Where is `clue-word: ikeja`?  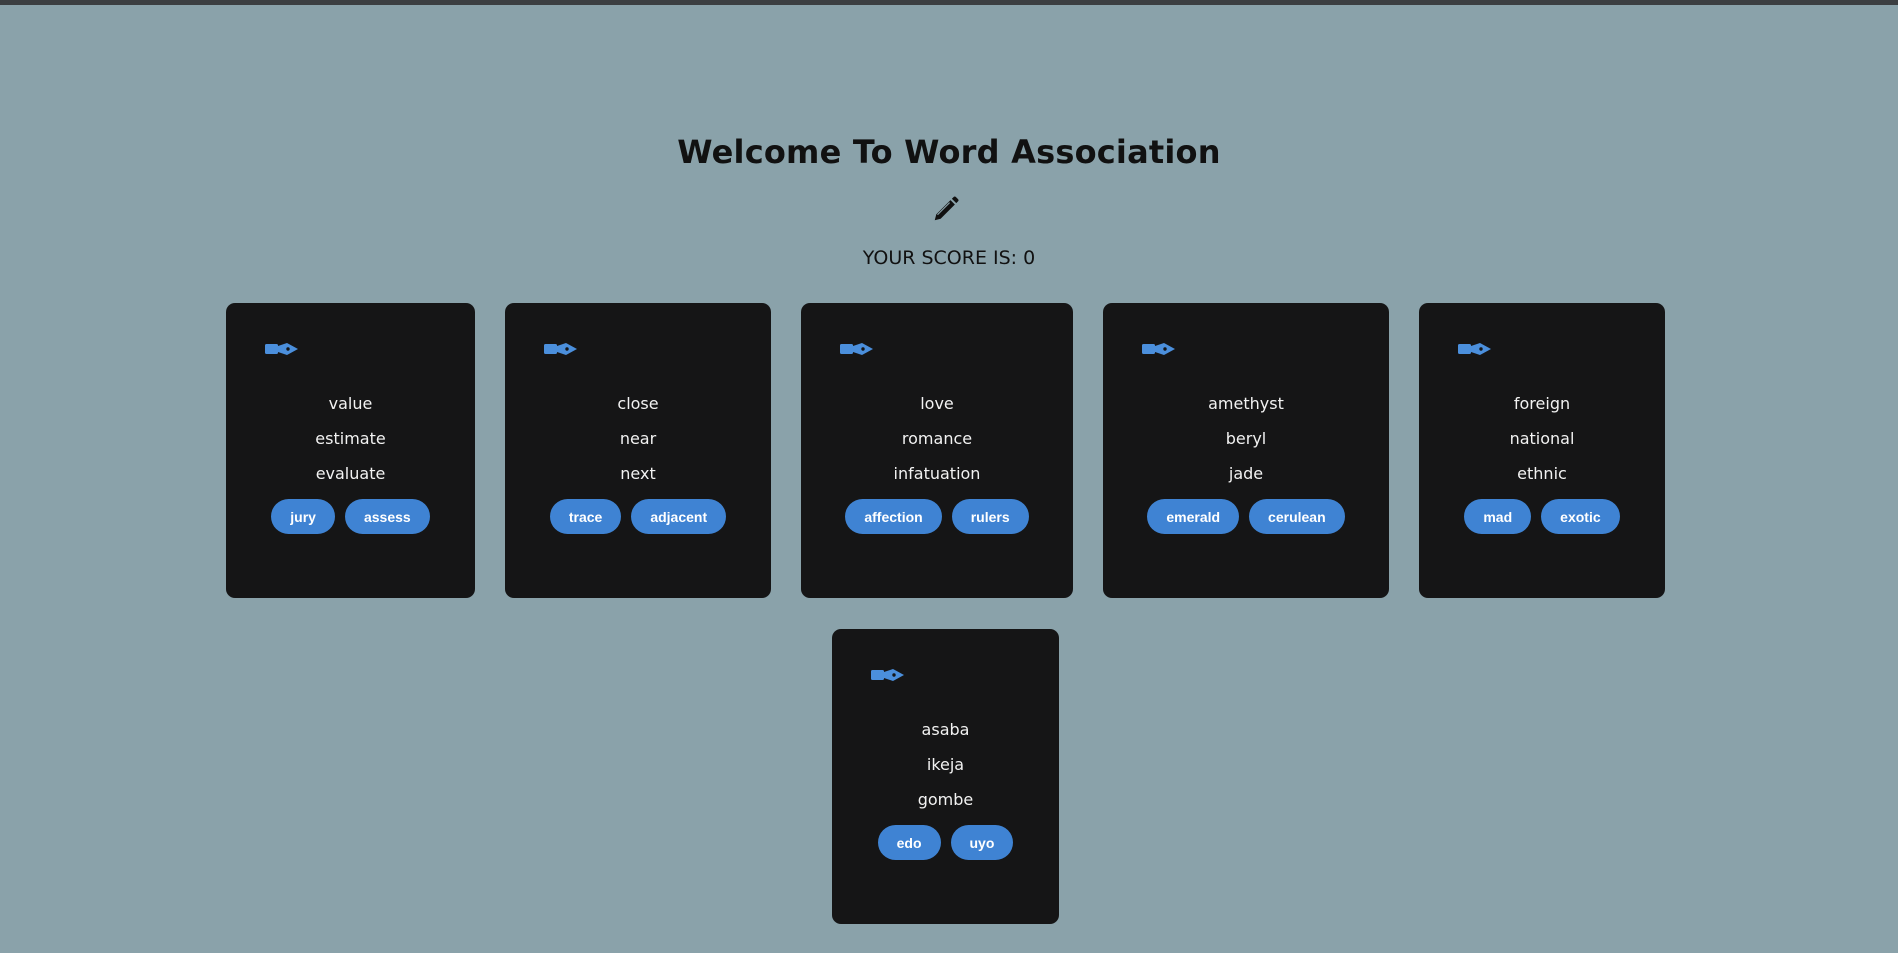 clue-word: ikeja is located at coordinates (945, 764).